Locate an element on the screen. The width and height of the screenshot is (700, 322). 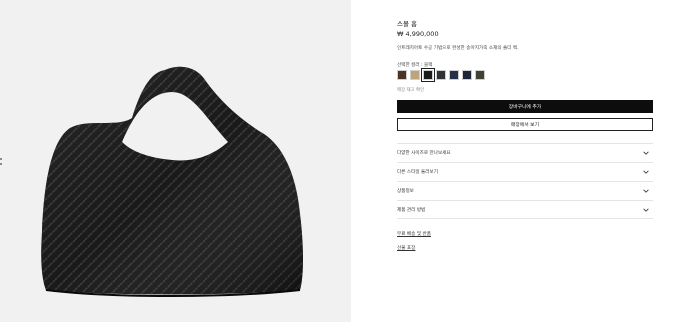
accordion-item-product-info: 상품정보 is located at coordinates (525, 190).